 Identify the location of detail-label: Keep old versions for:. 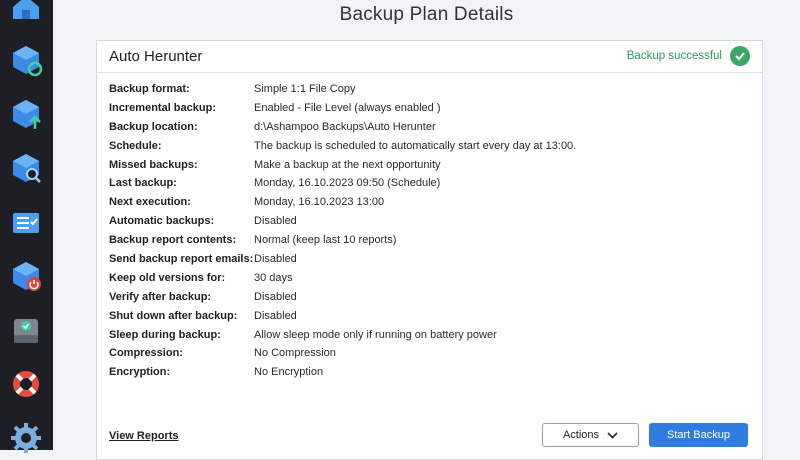
(167, 277).